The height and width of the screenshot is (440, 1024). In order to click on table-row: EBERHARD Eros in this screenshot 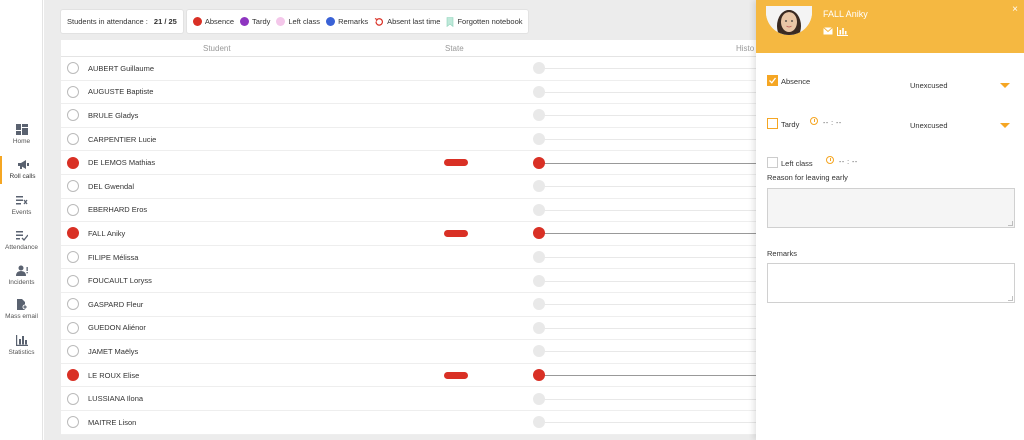, I will do `click(408, 210)`.